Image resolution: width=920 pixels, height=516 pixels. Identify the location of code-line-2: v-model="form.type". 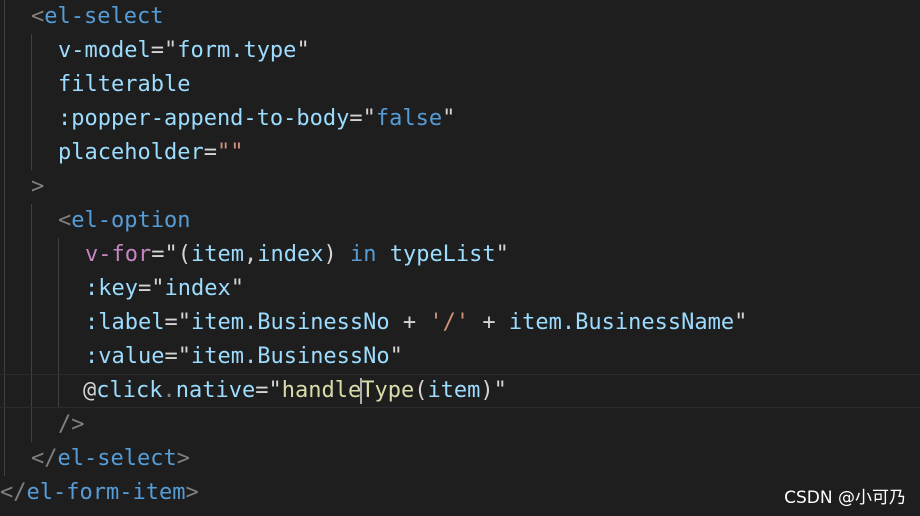
(460, 51).